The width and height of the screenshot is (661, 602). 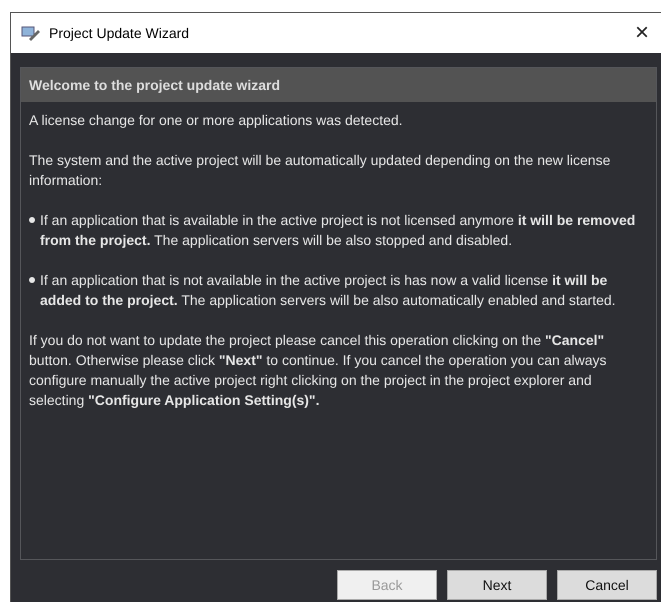 I want to click on next-button: Next, so click(x=497, y=585).